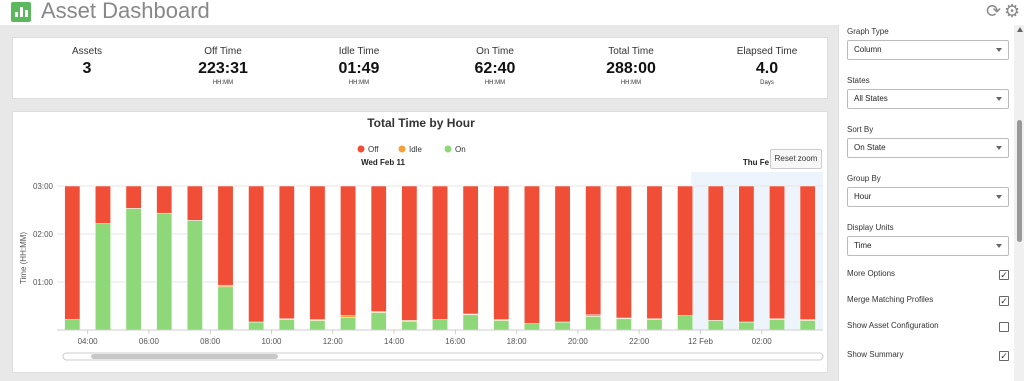 Image resolution: width=1024 pixels, height=381 pixels. Describe the element at coordinates (1004, 275) in the screenshot. I see `more-options-checkbox: ✓` at that location.